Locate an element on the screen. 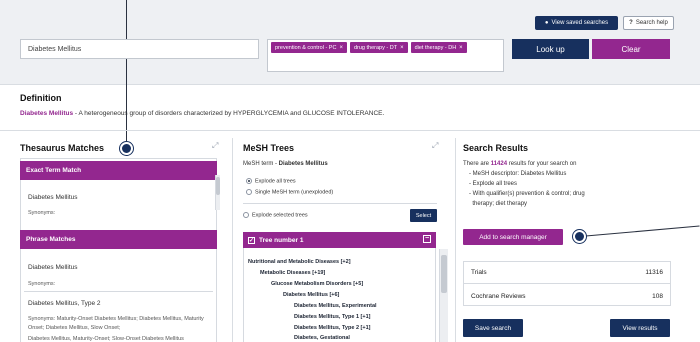 This screenshot has height=342, width=700. search-help-button: ? Search help is located at coordinates (648, 23).